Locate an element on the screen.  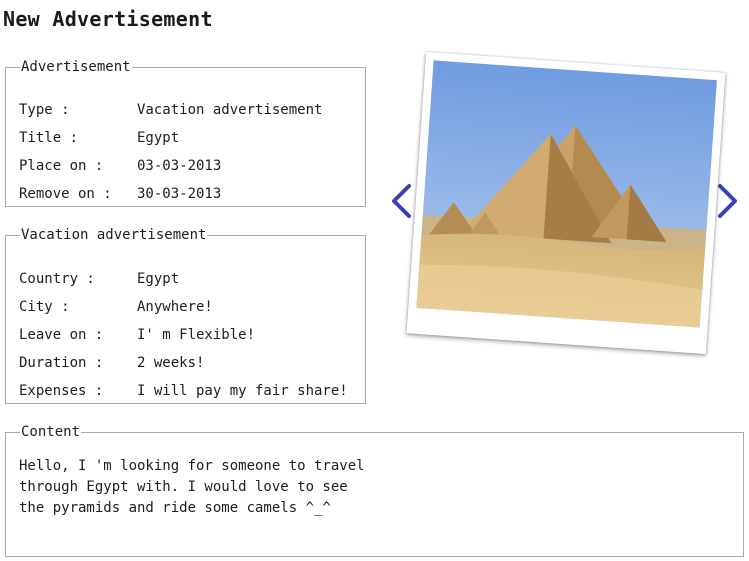
chevron-left-icon is located at coordinates (401, 201).